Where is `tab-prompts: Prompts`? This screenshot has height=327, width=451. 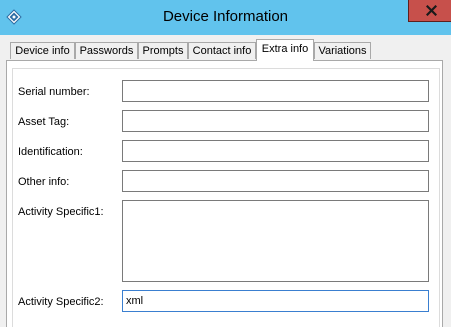
tab-prompts: Prompts is located at coordinates (163, 50).